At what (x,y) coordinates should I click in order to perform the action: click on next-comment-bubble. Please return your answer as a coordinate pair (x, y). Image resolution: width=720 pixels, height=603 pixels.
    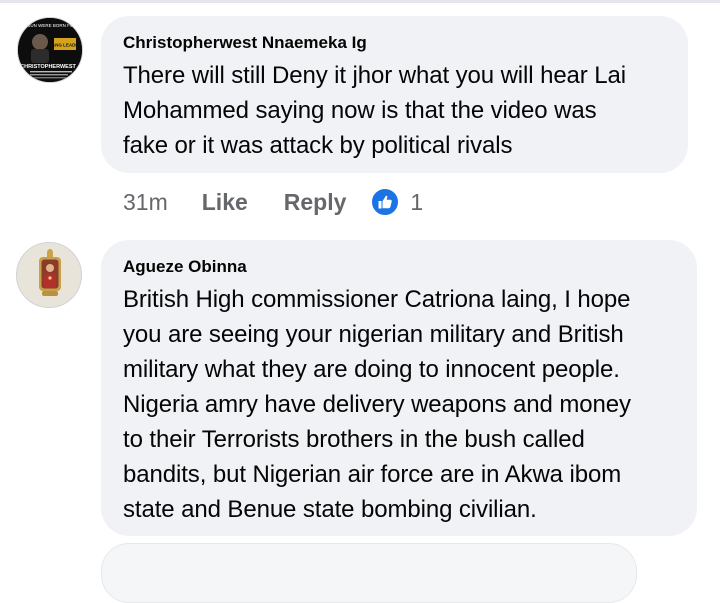
    Looking at the image, I should click on (369, 573).